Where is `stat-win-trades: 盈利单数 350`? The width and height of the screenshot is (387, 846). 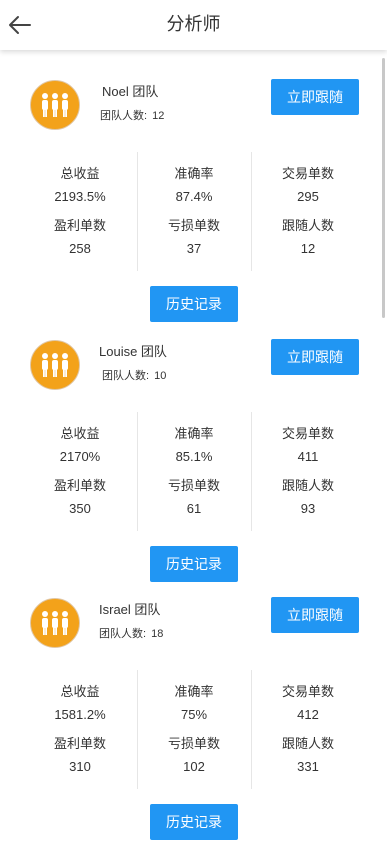
stat-win-trades: 盈利单数 350 is located at coordinates (80, 497).